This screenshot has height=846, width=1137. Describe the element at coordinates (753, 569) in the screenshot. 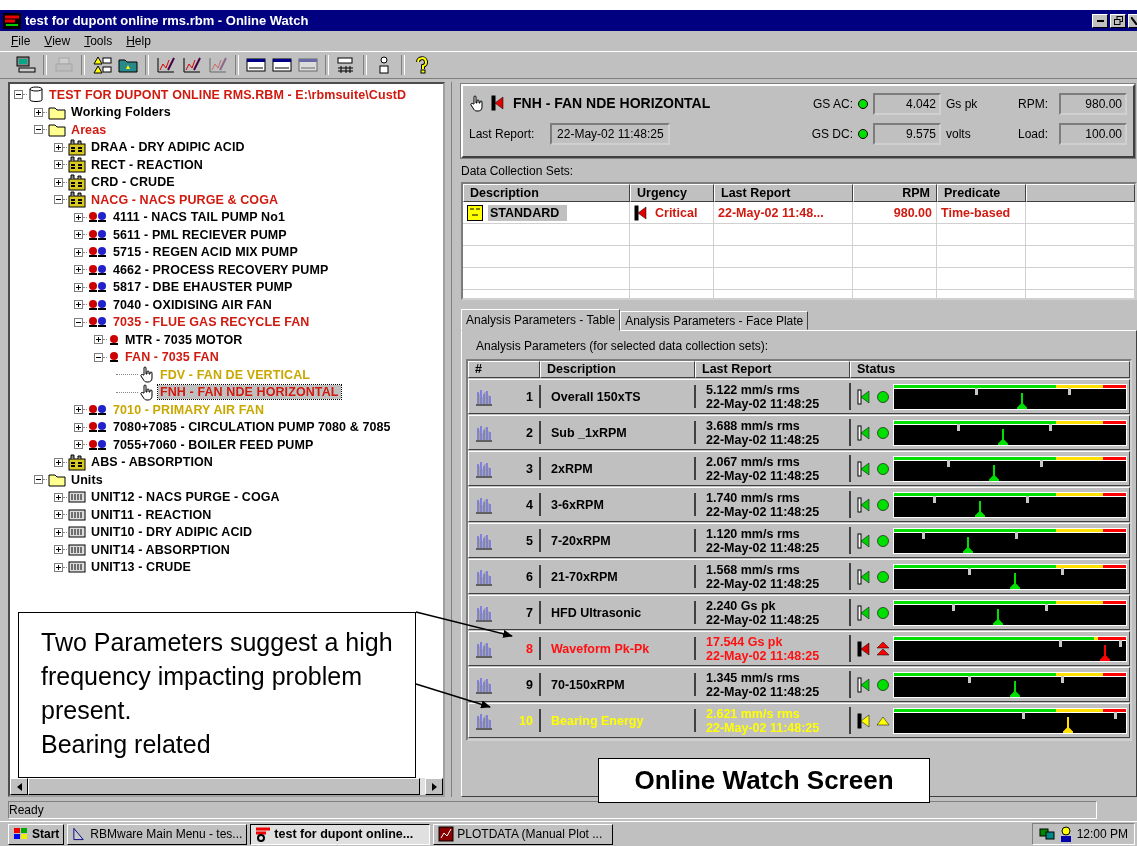

I see `reading-value: 1.568 mm/s rms` at that location.